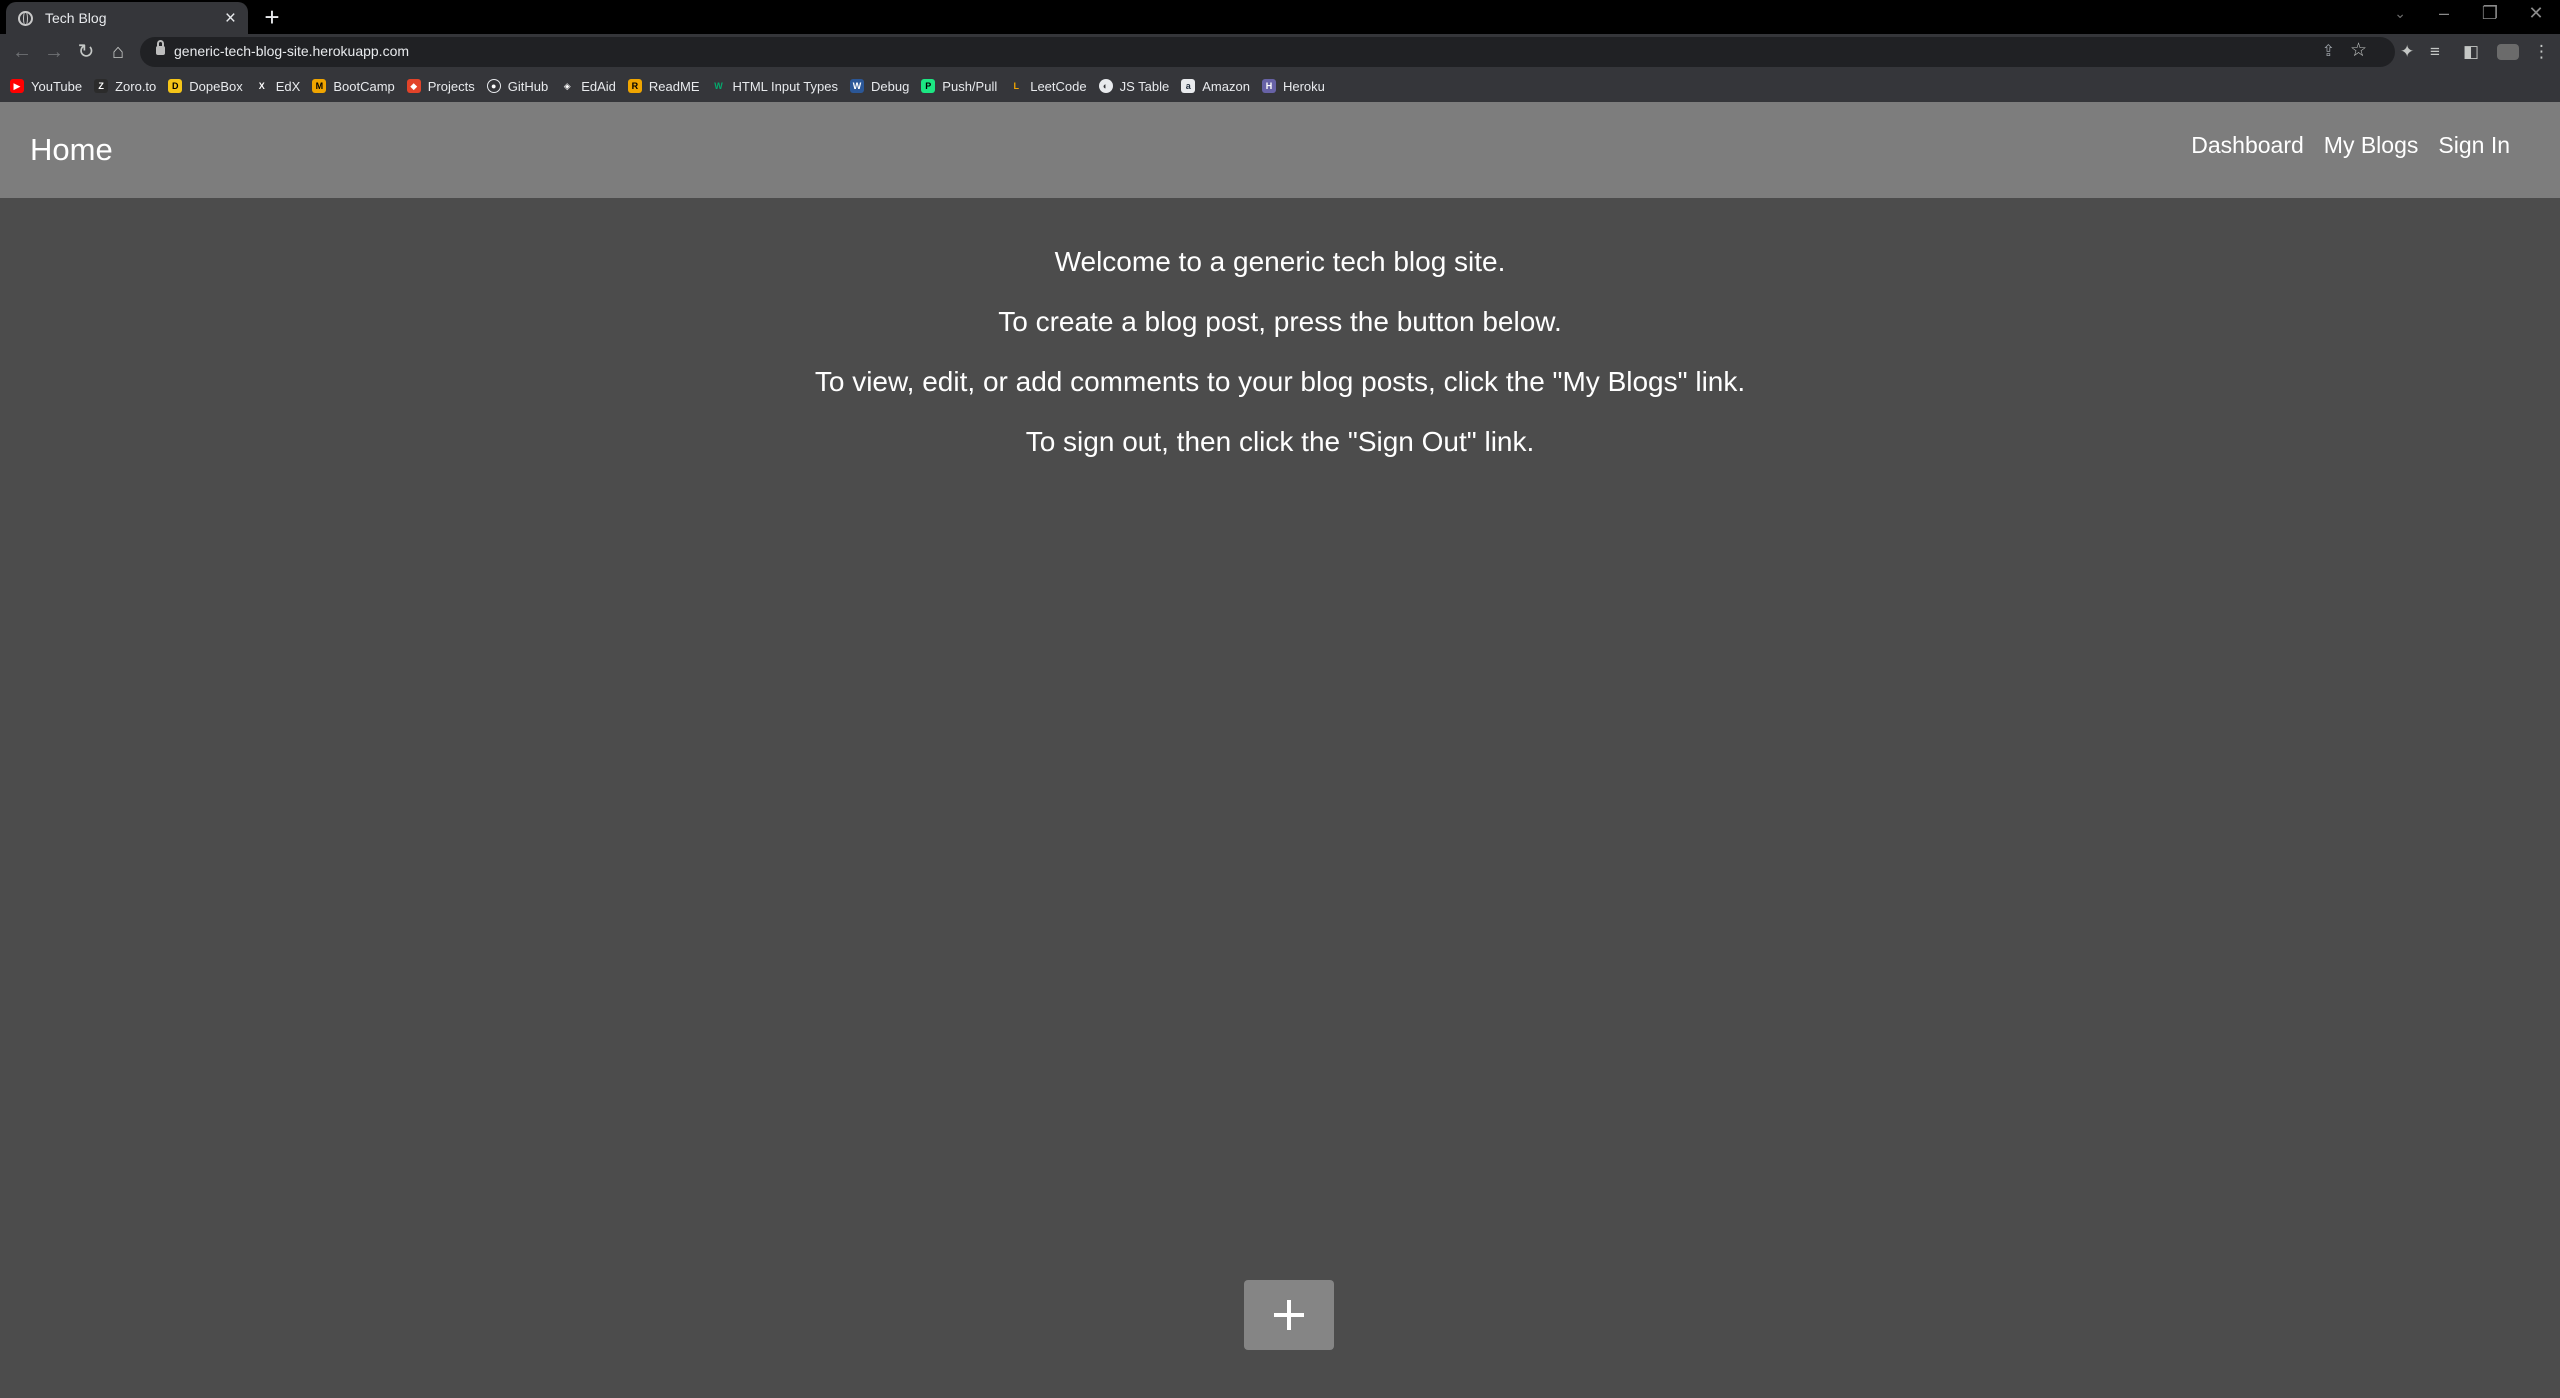  I want to click on tab-search-icon: ⌄, so click(2400, 13).